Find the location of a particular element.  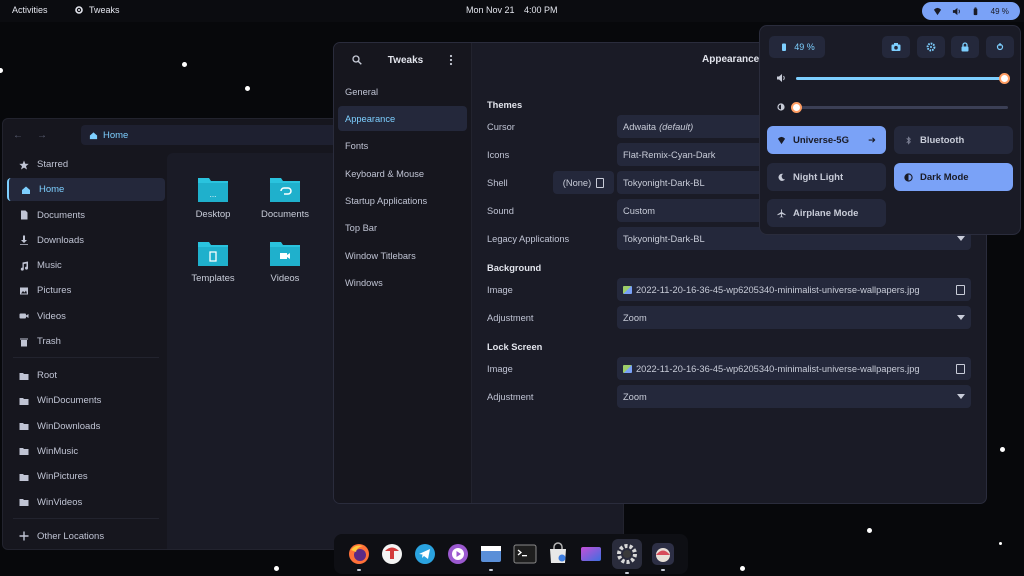

sidebar-label: Videos is located at coordinates (51, 316).